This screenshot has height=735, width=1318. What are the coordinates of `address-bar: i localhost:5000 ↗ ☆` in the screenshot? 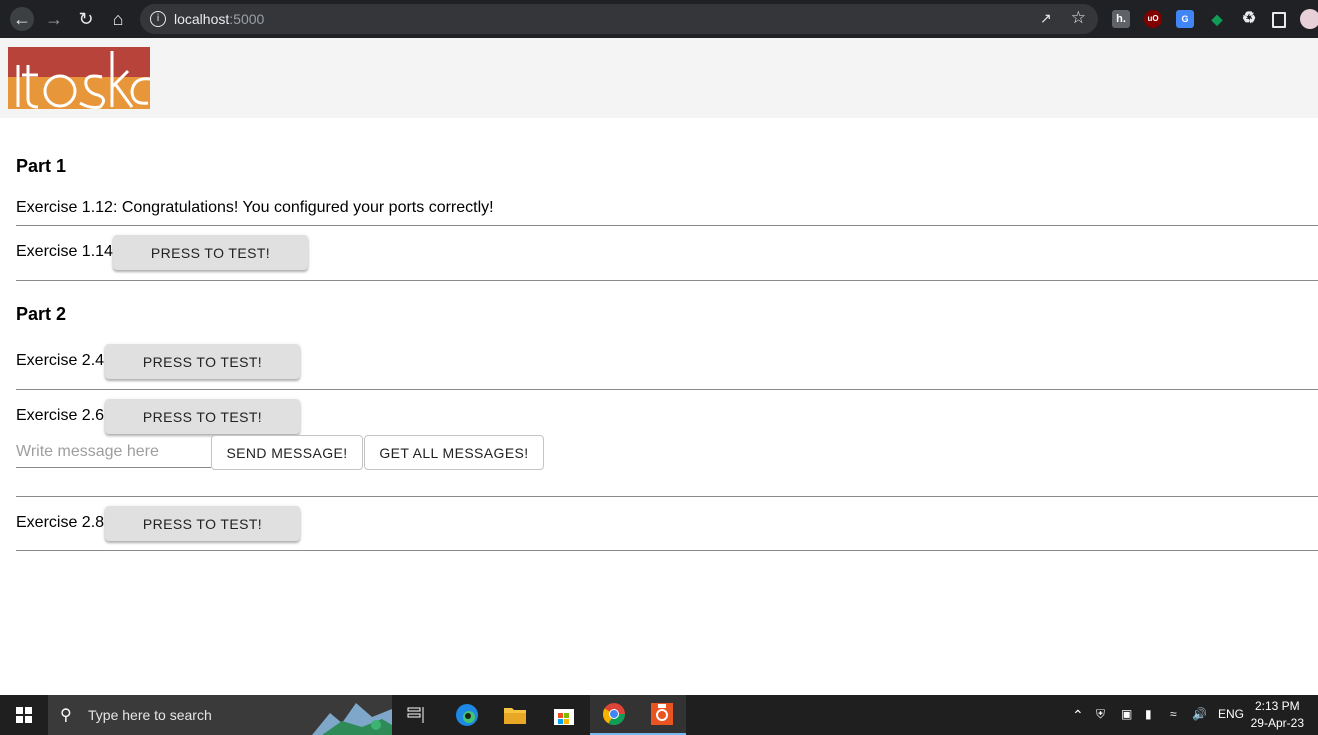 It's located at (619, 19).